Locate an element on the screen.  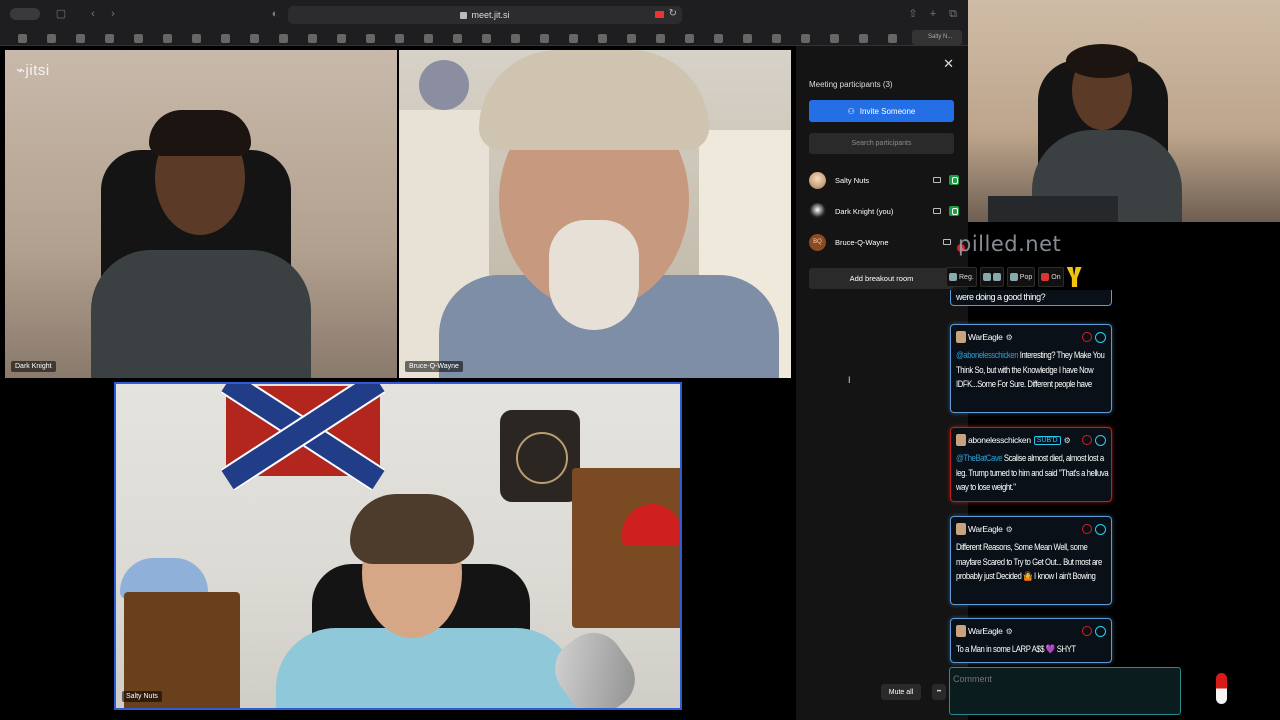
mention: @abonelesschicken is located at coordinates (987, 355).